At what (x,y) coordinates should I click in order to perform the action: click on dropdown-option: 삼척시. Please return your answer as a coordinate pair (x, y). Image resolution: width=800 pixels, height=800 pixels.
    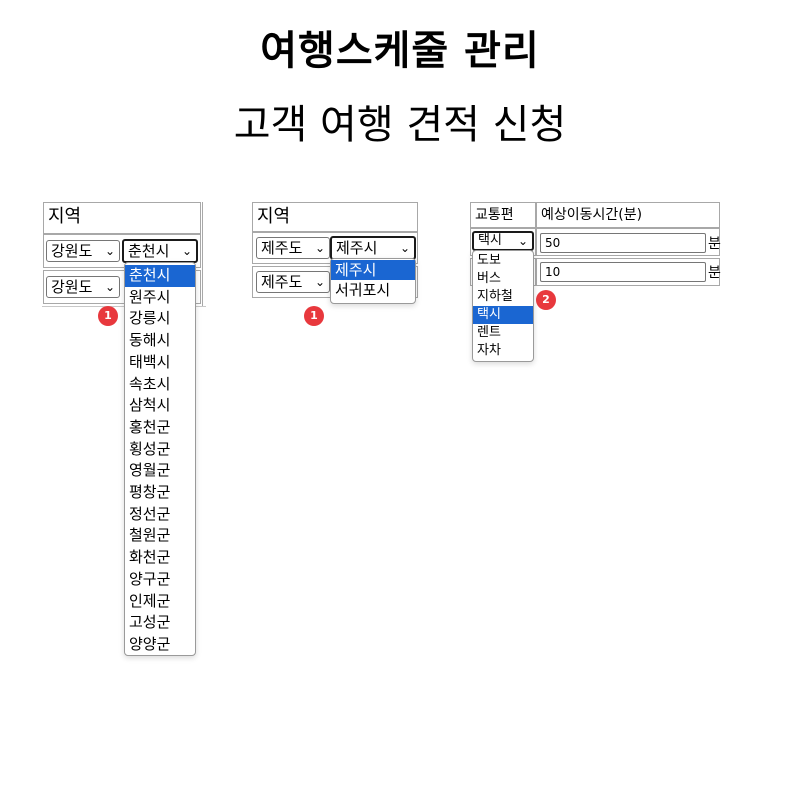
    Looking at the image, I should click on (160, 406).